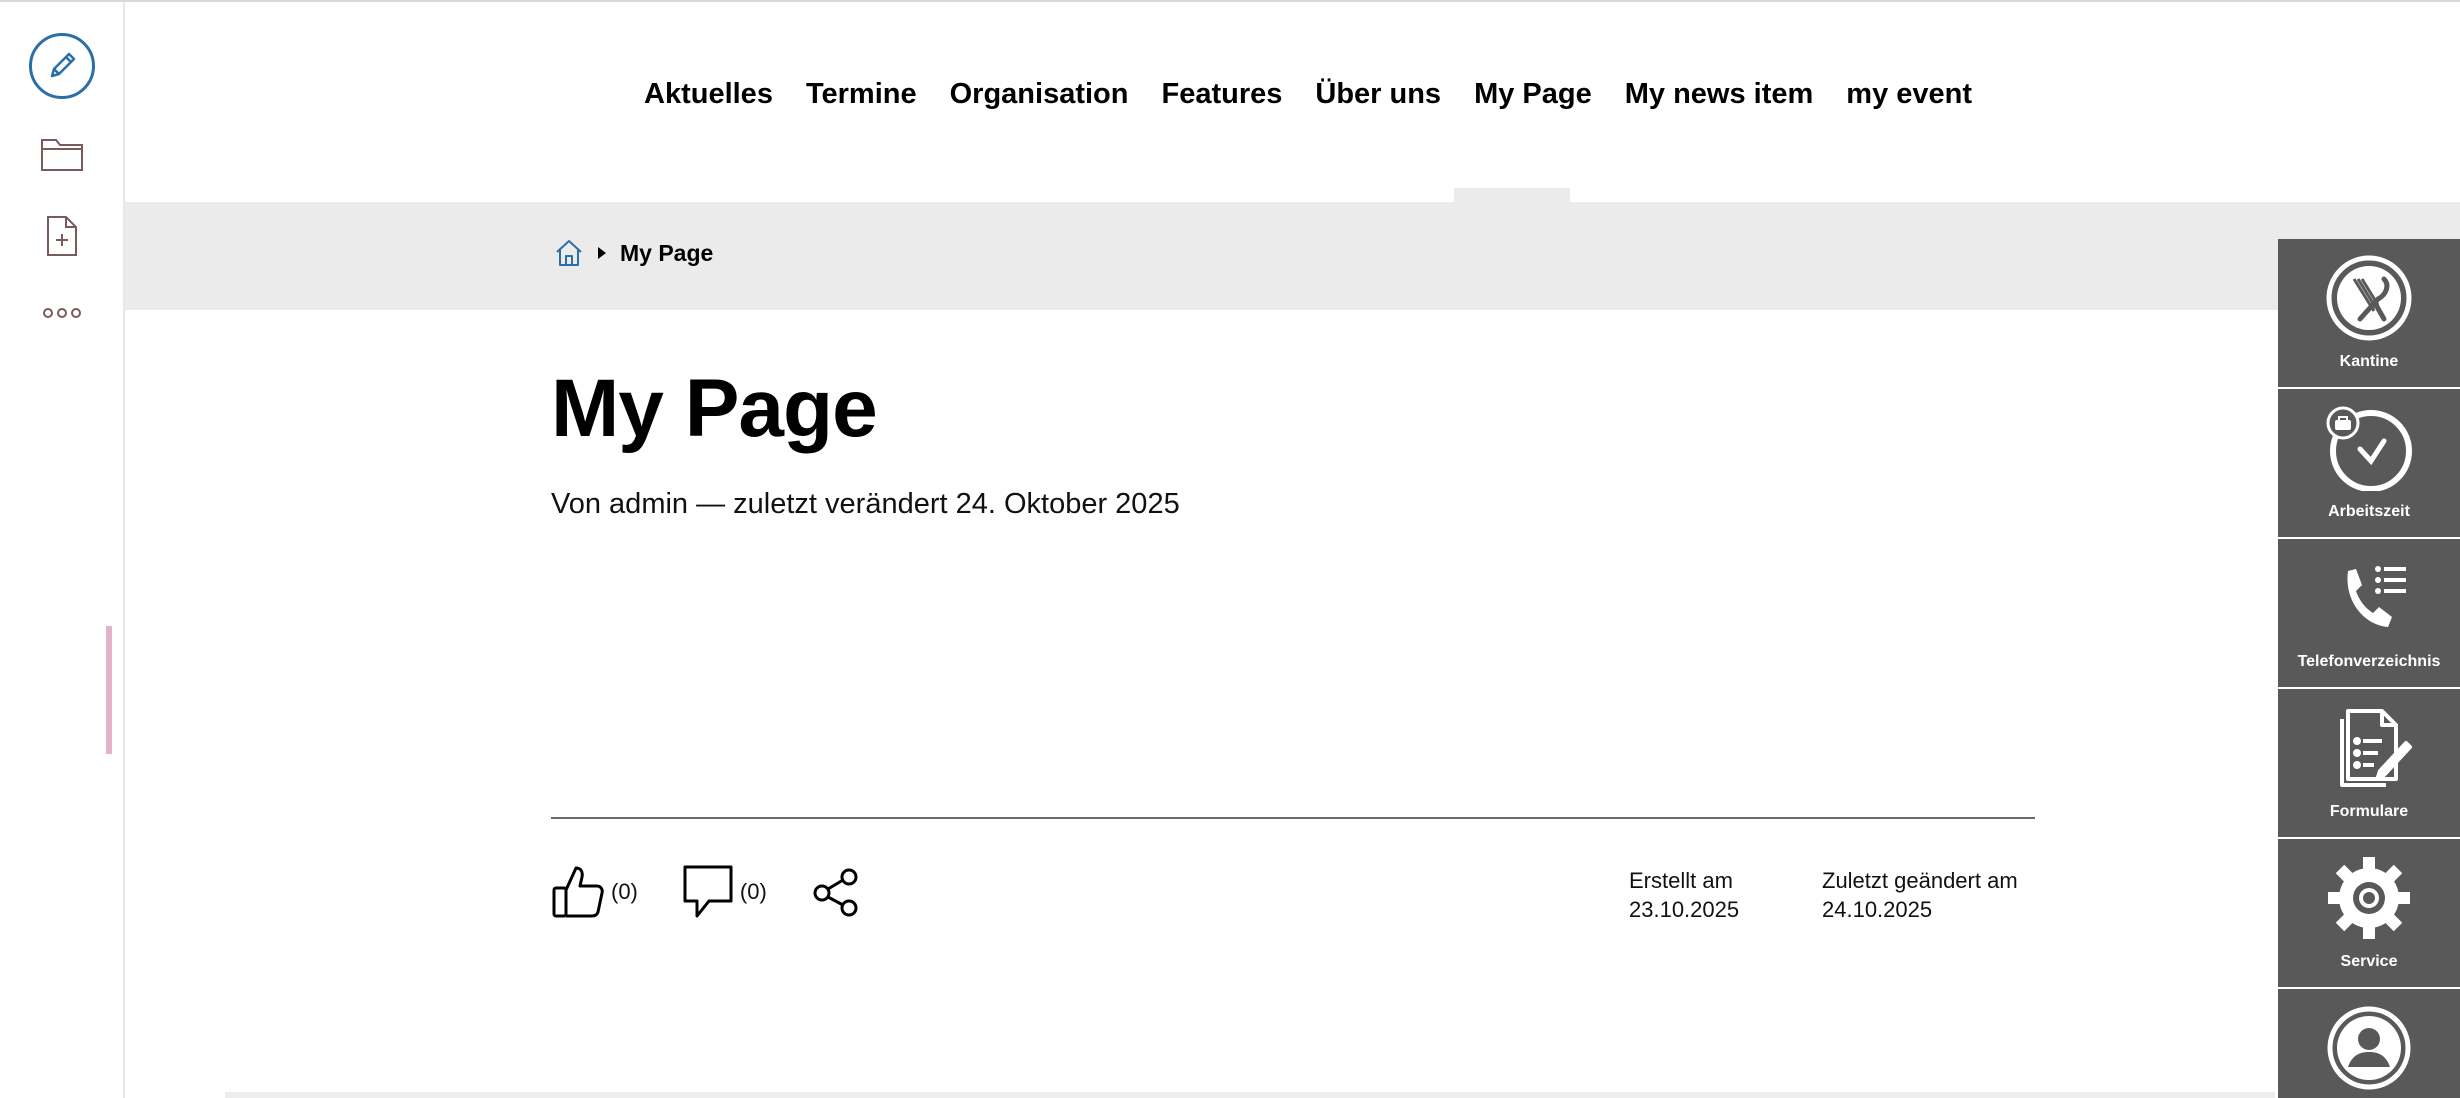  Describe the element at coordinates (753, 891) in the screenshot. I see `comment-count: (0)` at that location.